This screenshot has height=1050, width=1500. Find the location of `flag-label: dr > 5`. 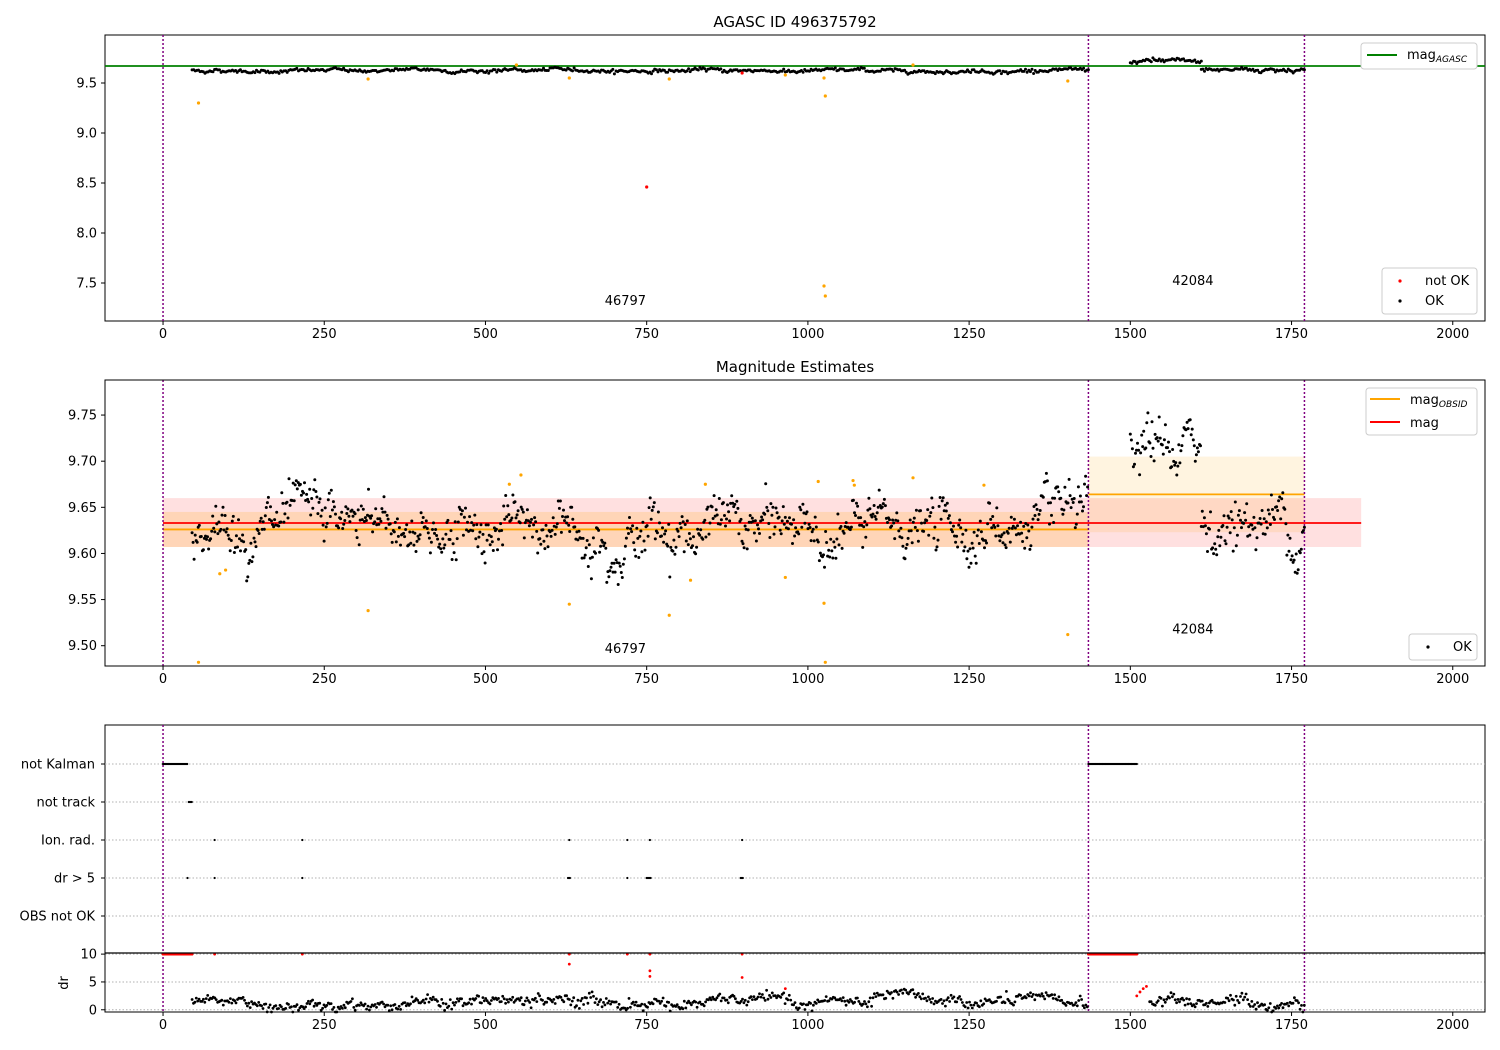

flag-label: dr > 5 is located at coordinates (74, 879).